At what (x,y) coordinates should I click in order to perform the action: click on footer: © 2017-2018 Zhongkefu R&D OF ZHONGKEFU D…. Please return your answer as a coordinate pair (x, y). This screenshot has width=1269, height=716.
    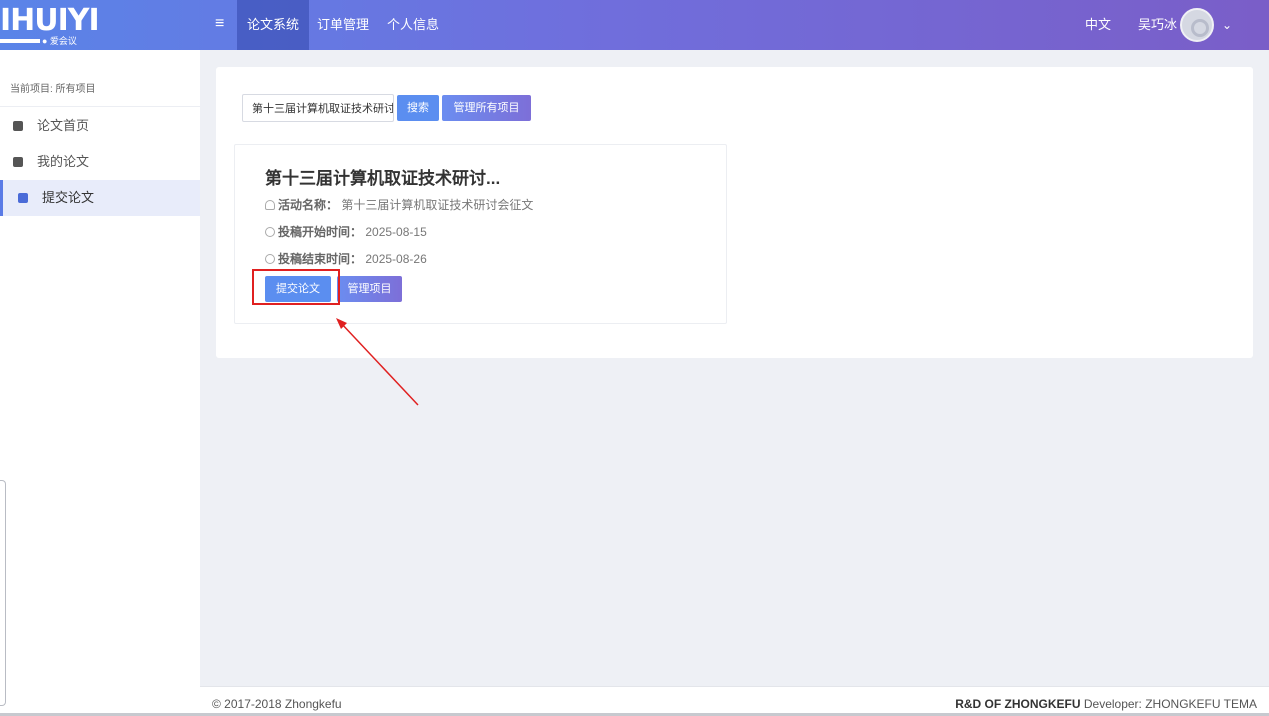
    Looking at the image, I should click on (734, 701).